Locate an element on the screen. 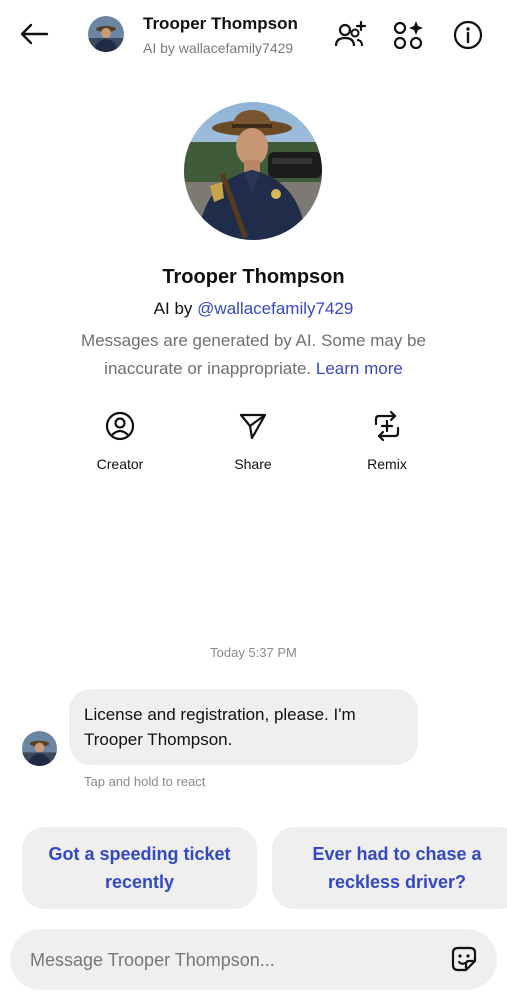  arrow-left-icon is located at coordinates (34, 34).